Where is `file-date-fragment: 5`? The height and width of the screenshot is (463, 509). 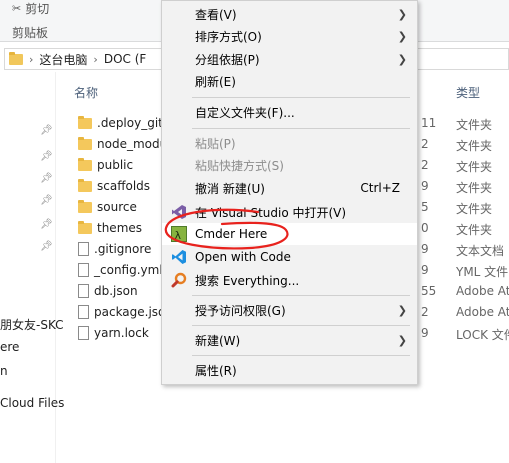
file-date-fragment: 5 is located at coordinates (425, 207).